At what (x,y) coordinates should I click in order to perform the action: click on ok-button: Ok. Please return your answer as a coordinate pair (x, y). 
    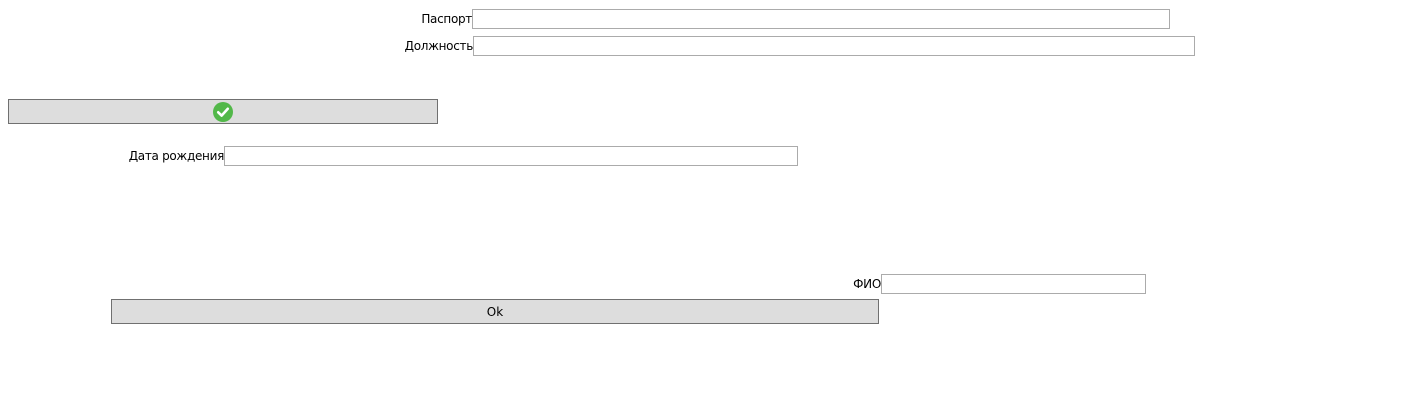
    Looking at the image, I should click on (495, 311).